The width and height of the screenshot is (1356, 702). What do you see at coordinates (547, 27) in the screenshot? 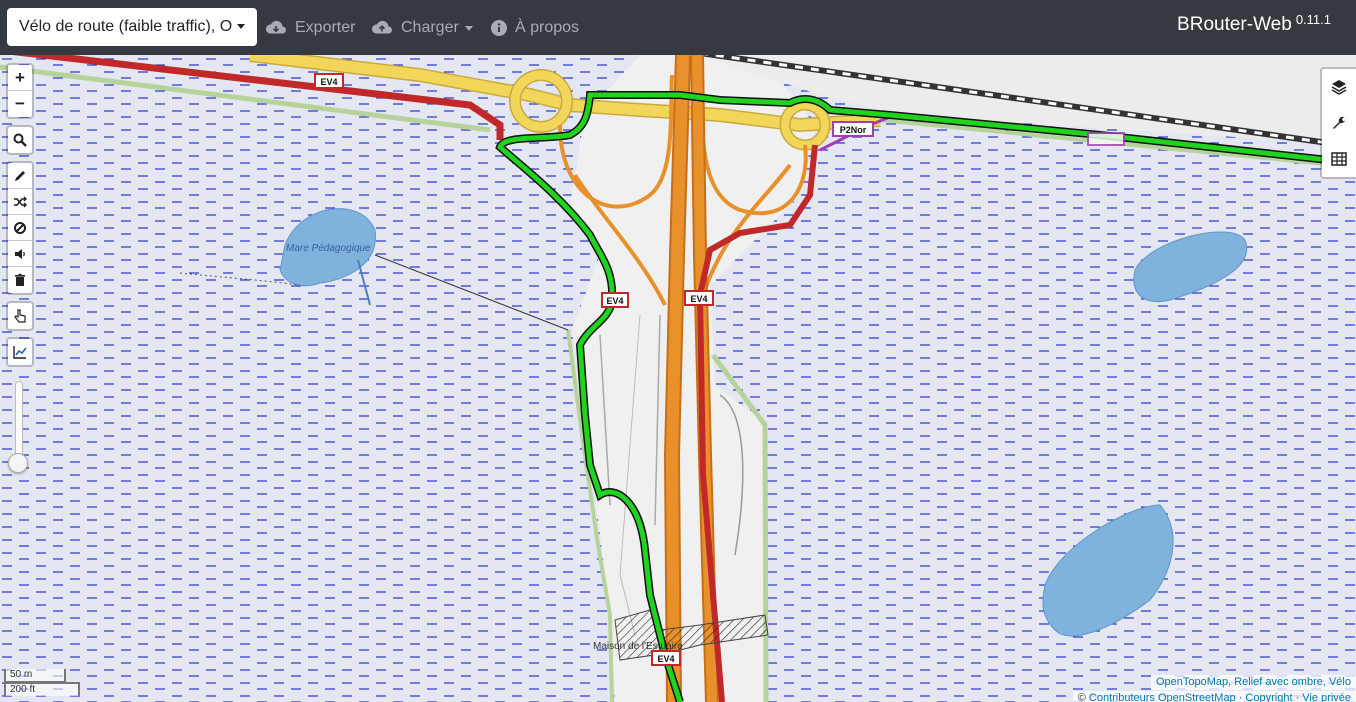
I see `about-label: À propos` at bounding box center [547, 27].